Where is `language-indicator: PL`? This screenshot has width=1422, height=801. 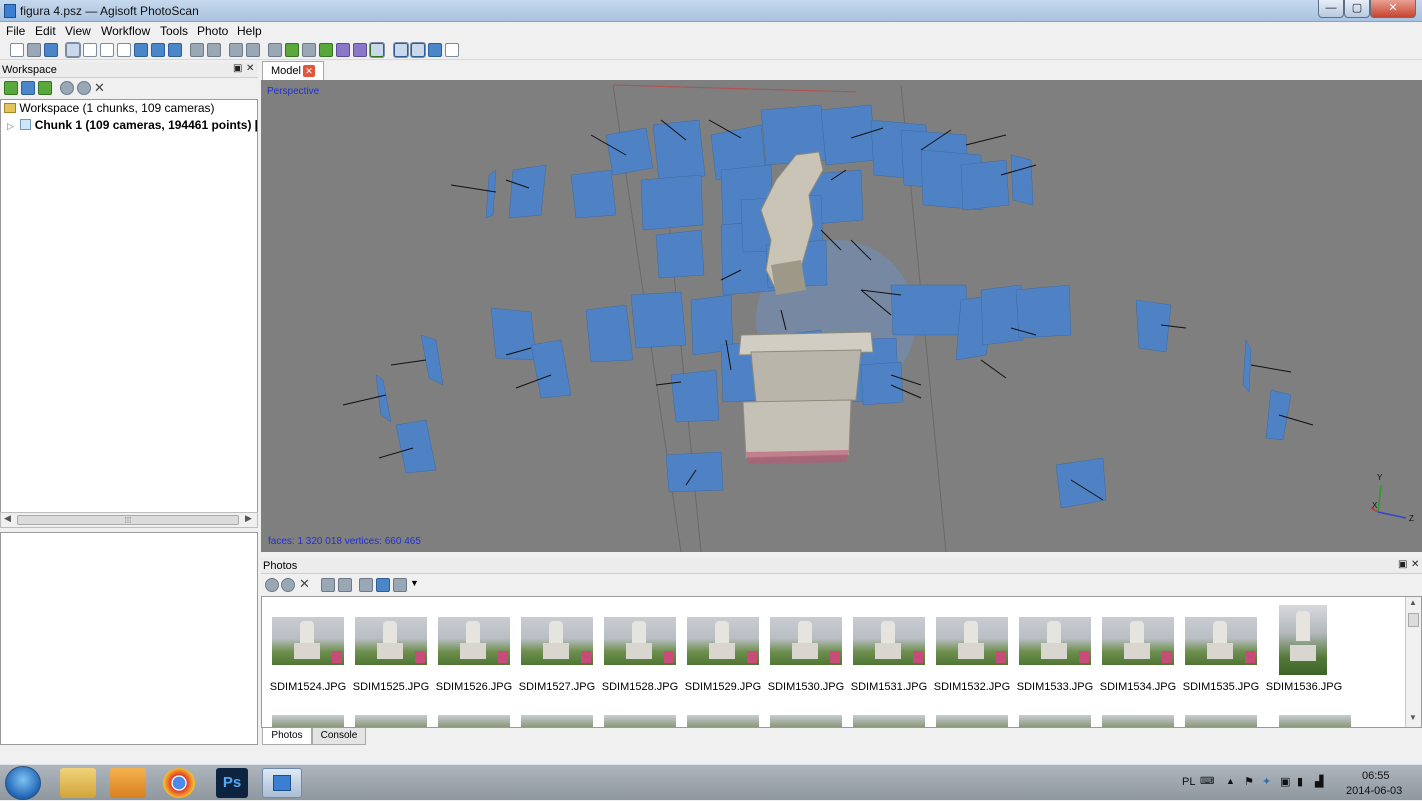
language-indicator: PL is located at coordinates (1188, 782).